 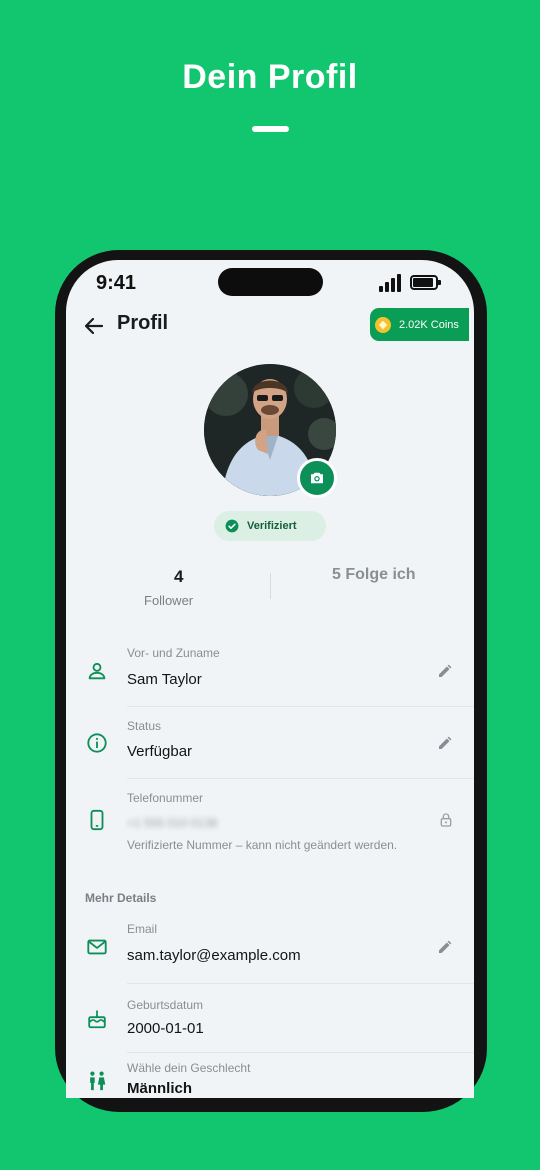 What do you see at coordinates (214, 955) in the screenshot?
I see `email-value: sam.taylor@example.com` at bounding box center [214, 955].